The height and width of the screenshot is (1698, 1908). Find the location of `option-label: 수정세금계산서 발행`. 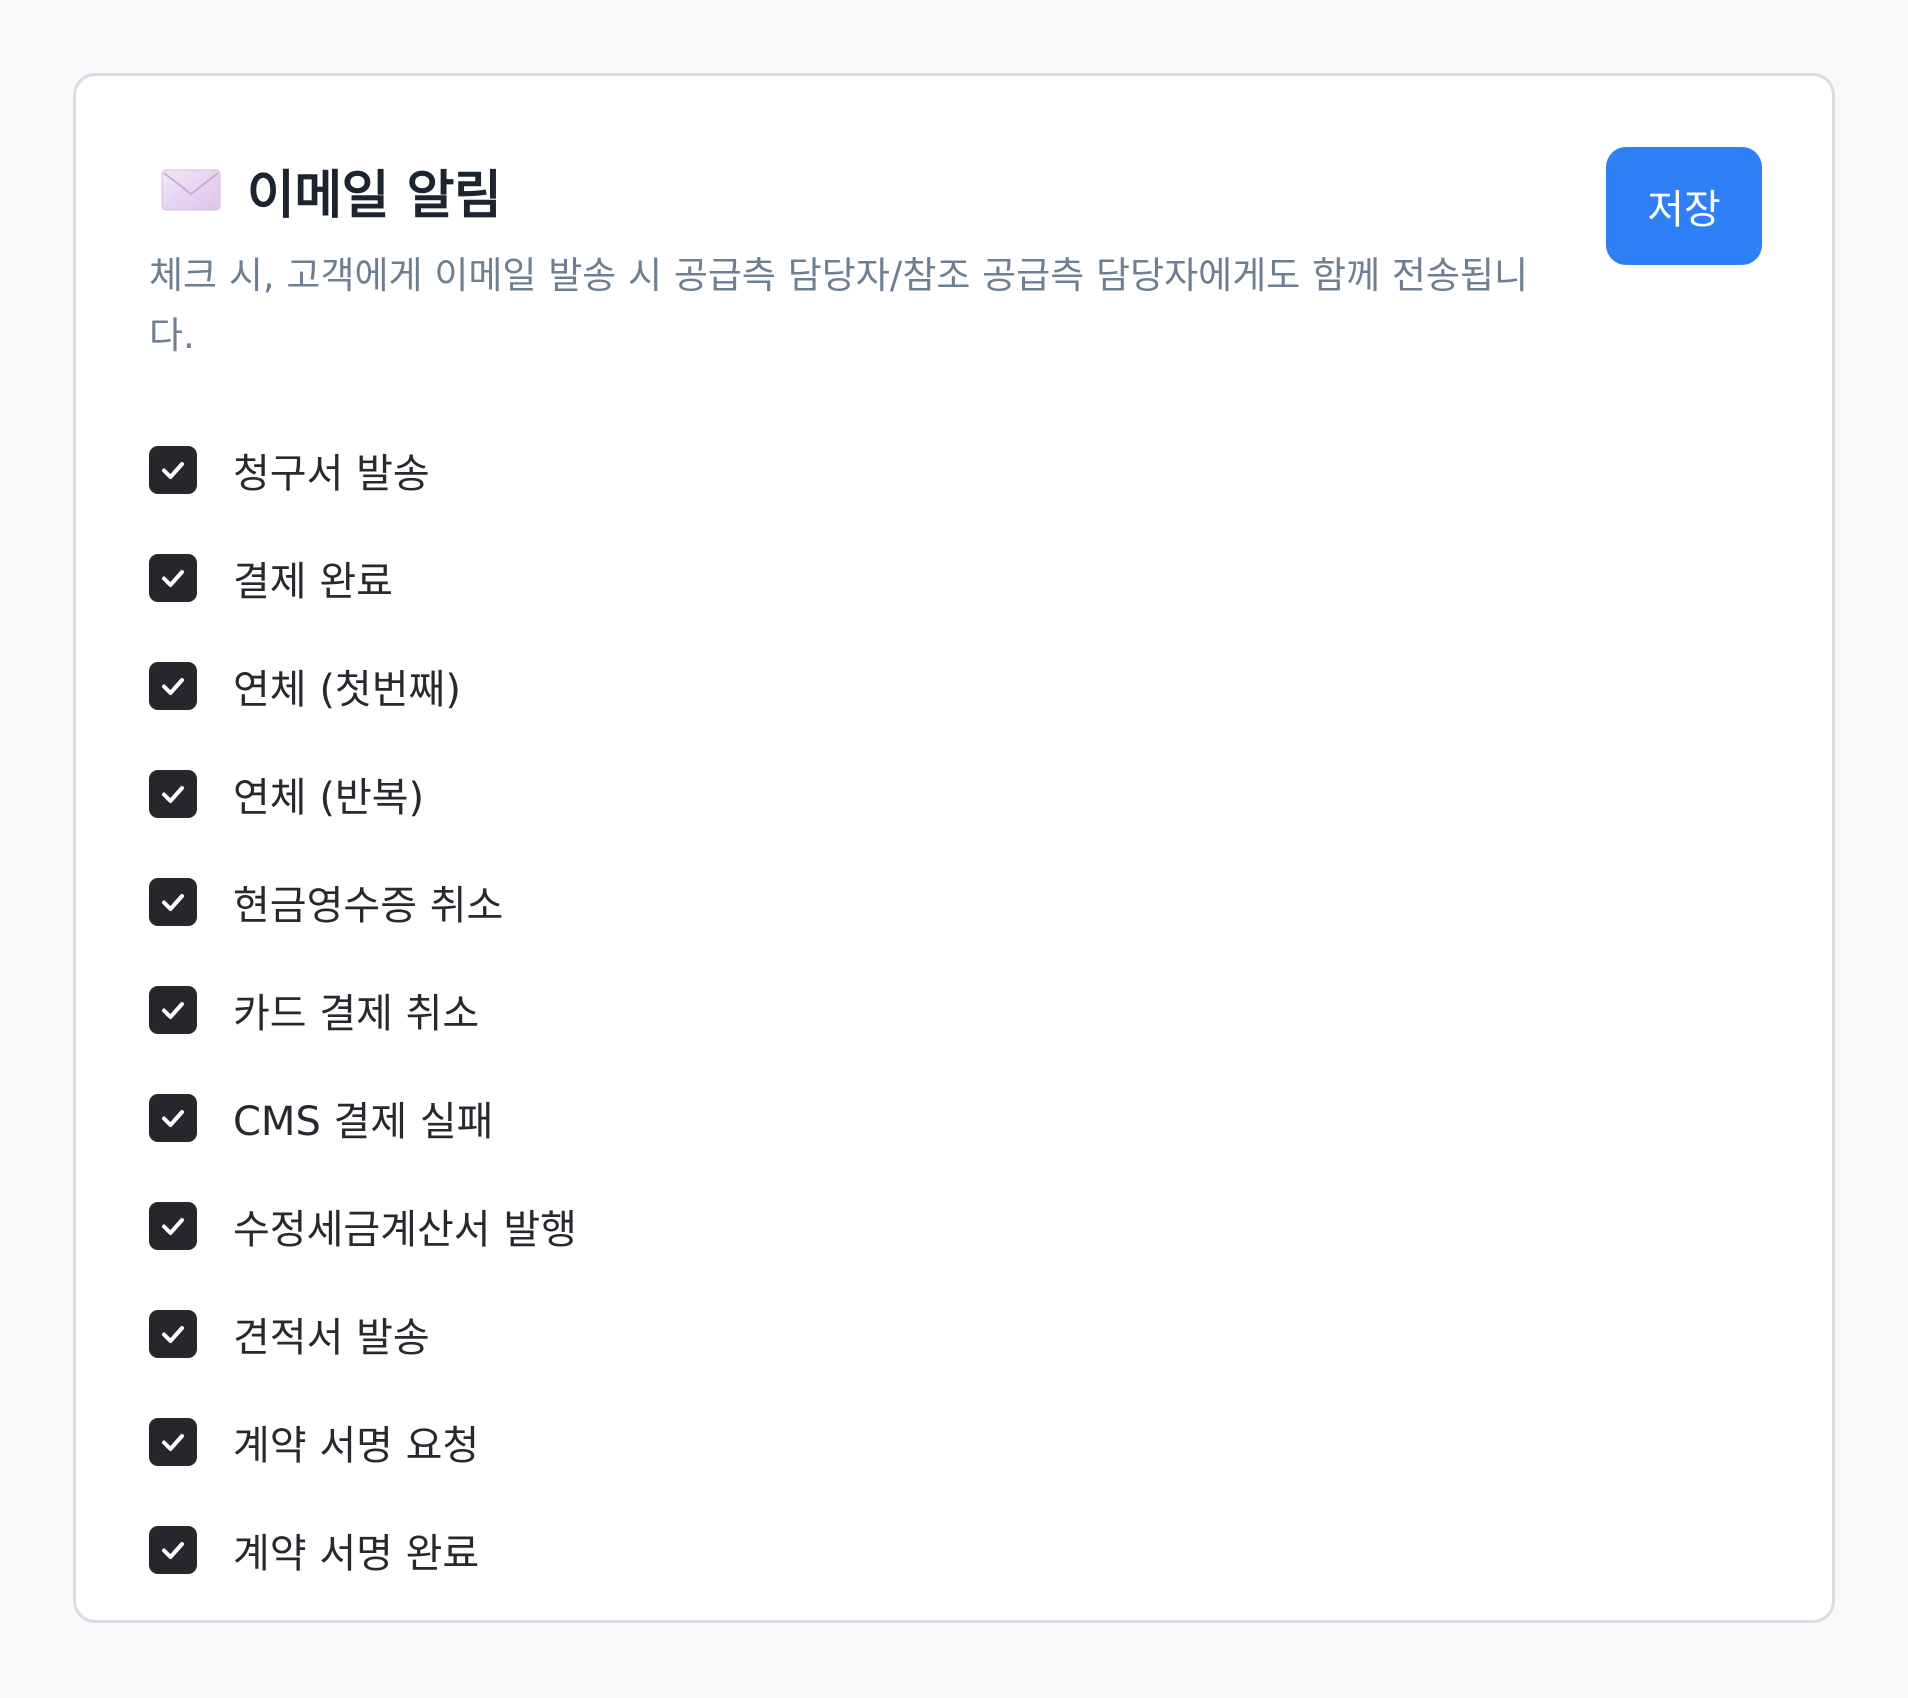

option-label: 수정세금계산서 발행 is located at coordinates (405, 1230).